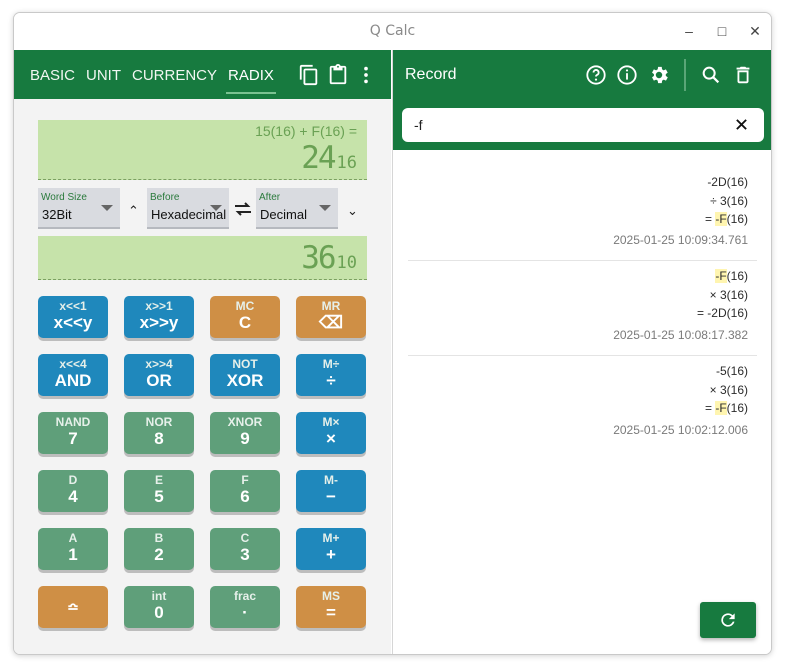 The image size is (785, 670). What do you see at coordinates (245, 538) in the screenshot?
I see `key-secondary: C` at bounding box center [245, 538].